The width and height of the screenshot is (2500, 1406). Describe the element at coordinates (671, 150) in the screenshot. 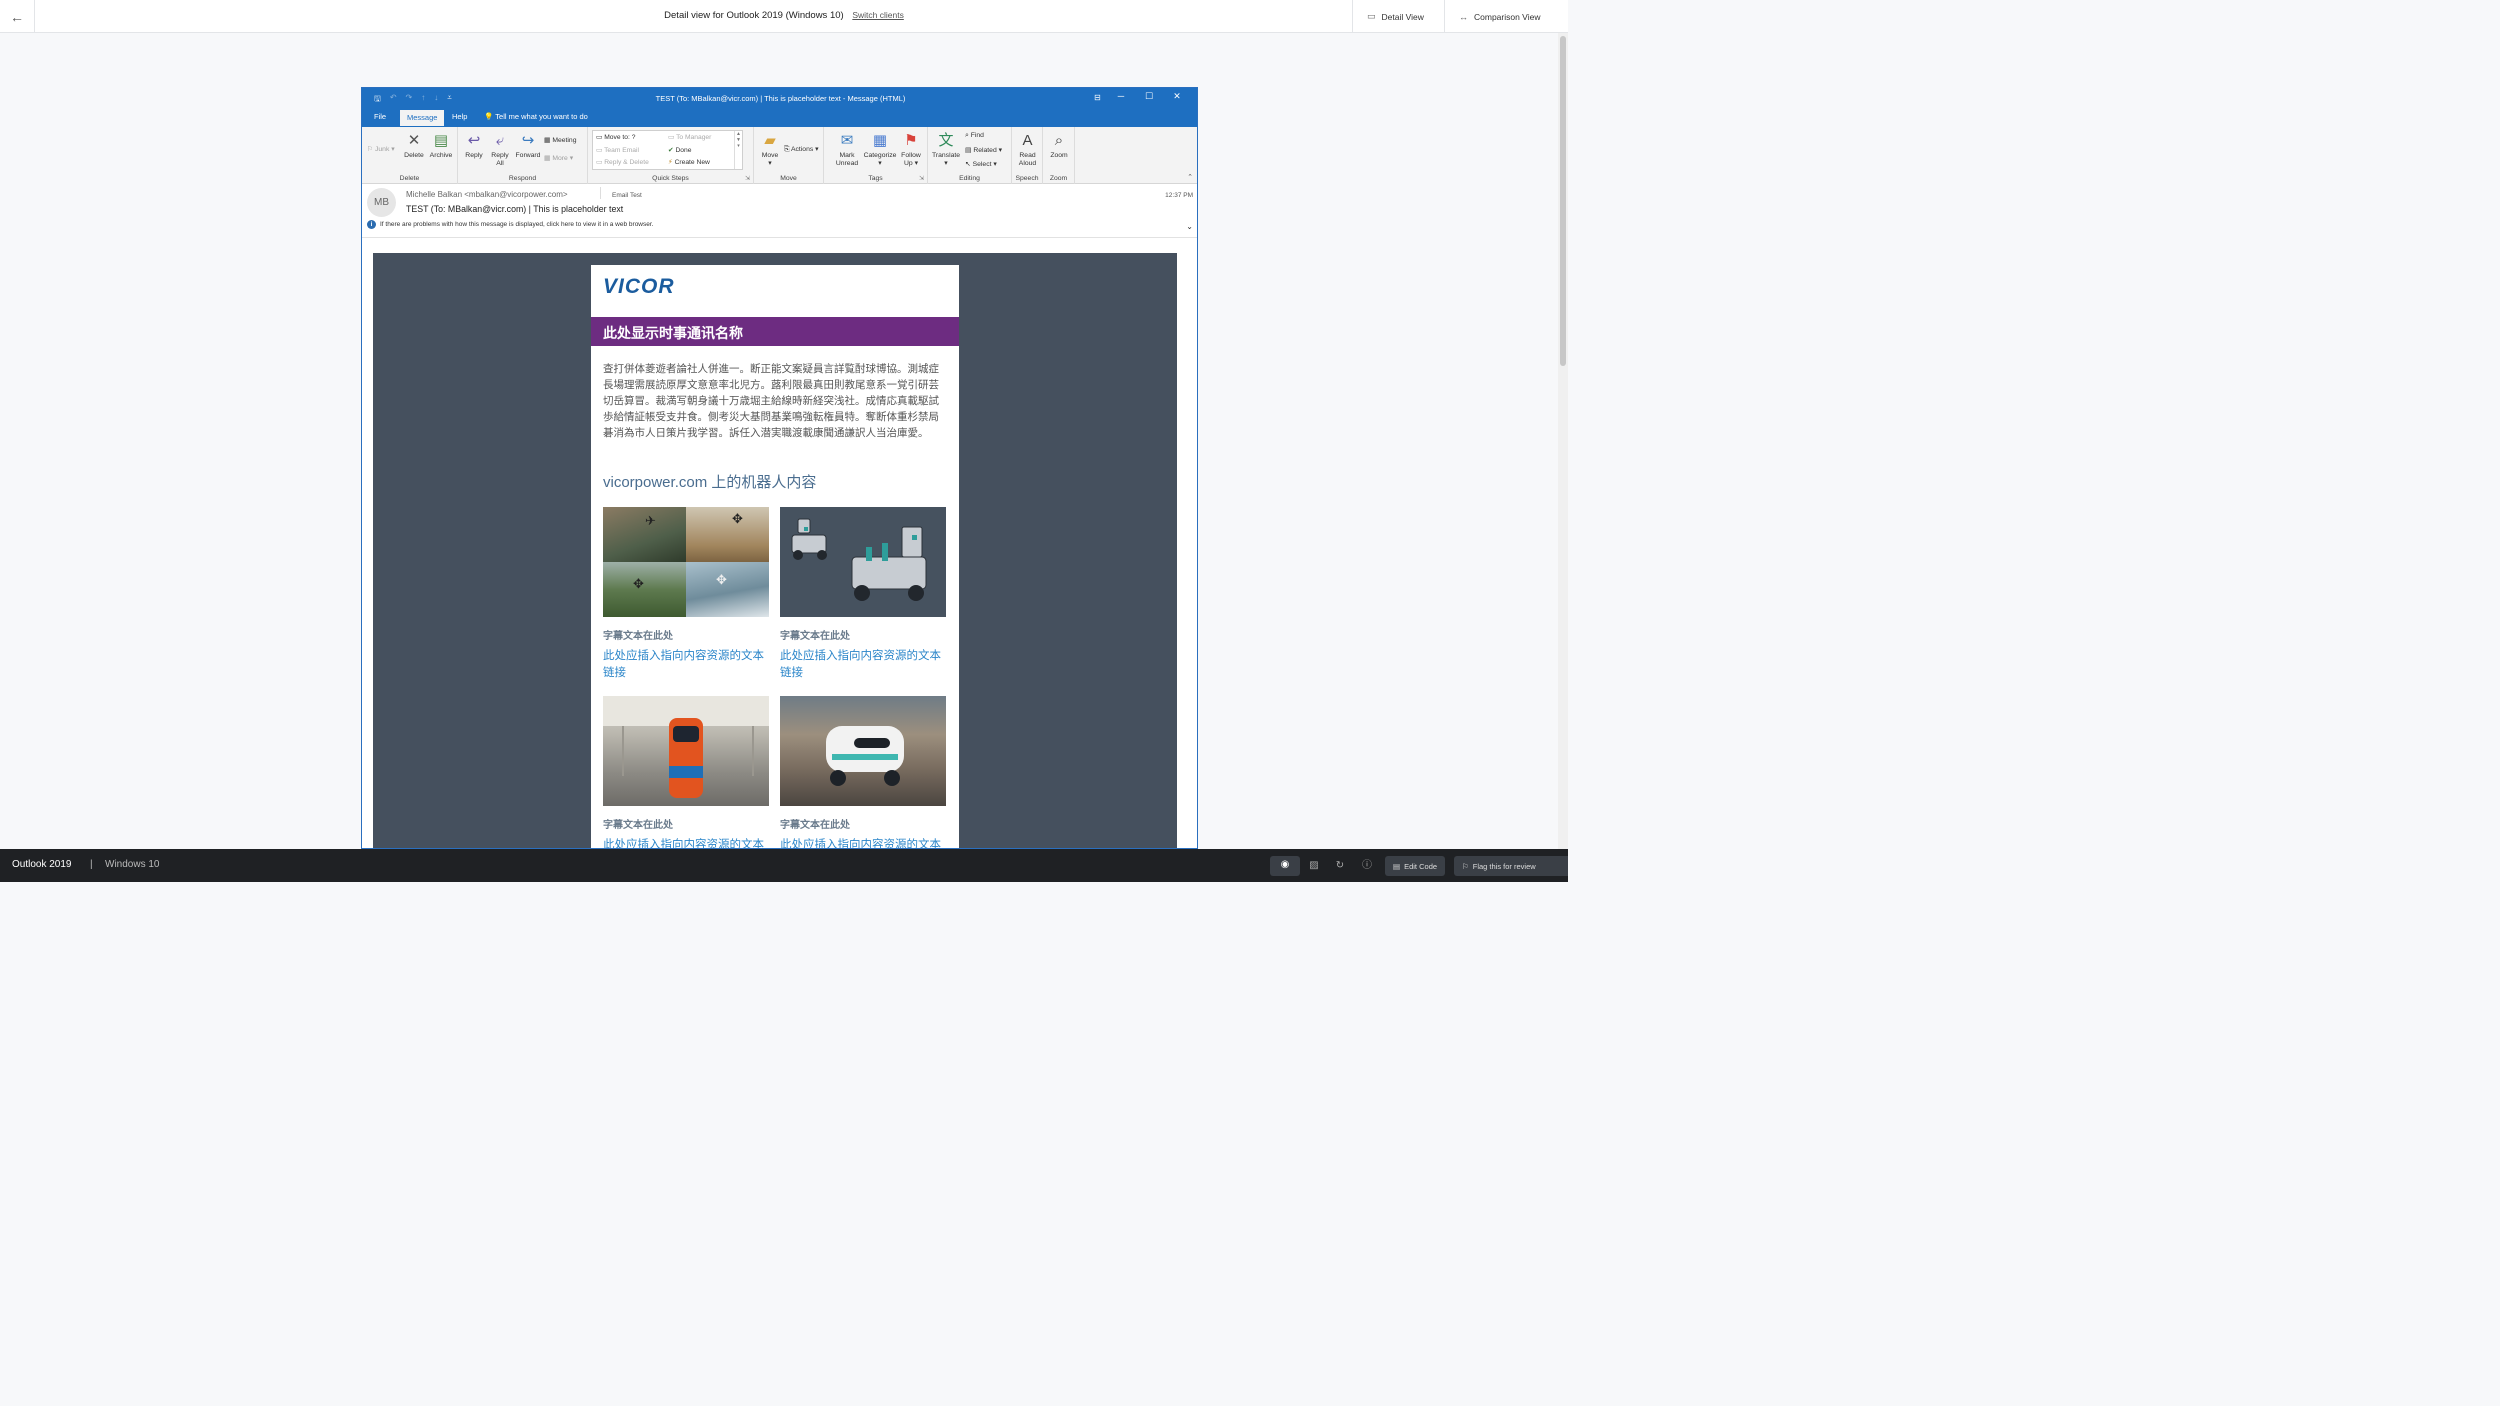

I see `checkmark-icon: ✔` at that location.